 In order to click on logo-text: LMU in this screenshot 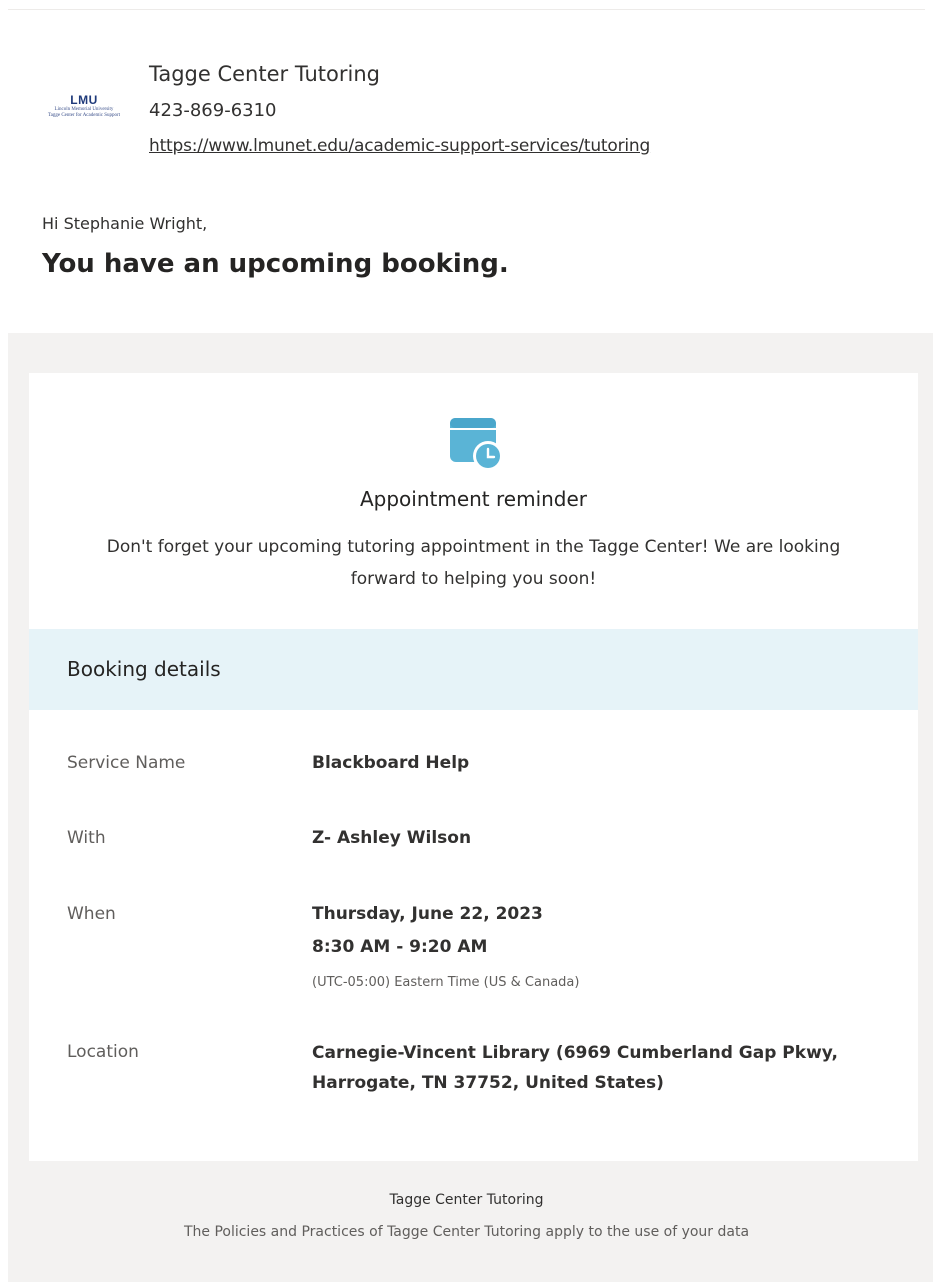, I will do `click(84, 100)`.